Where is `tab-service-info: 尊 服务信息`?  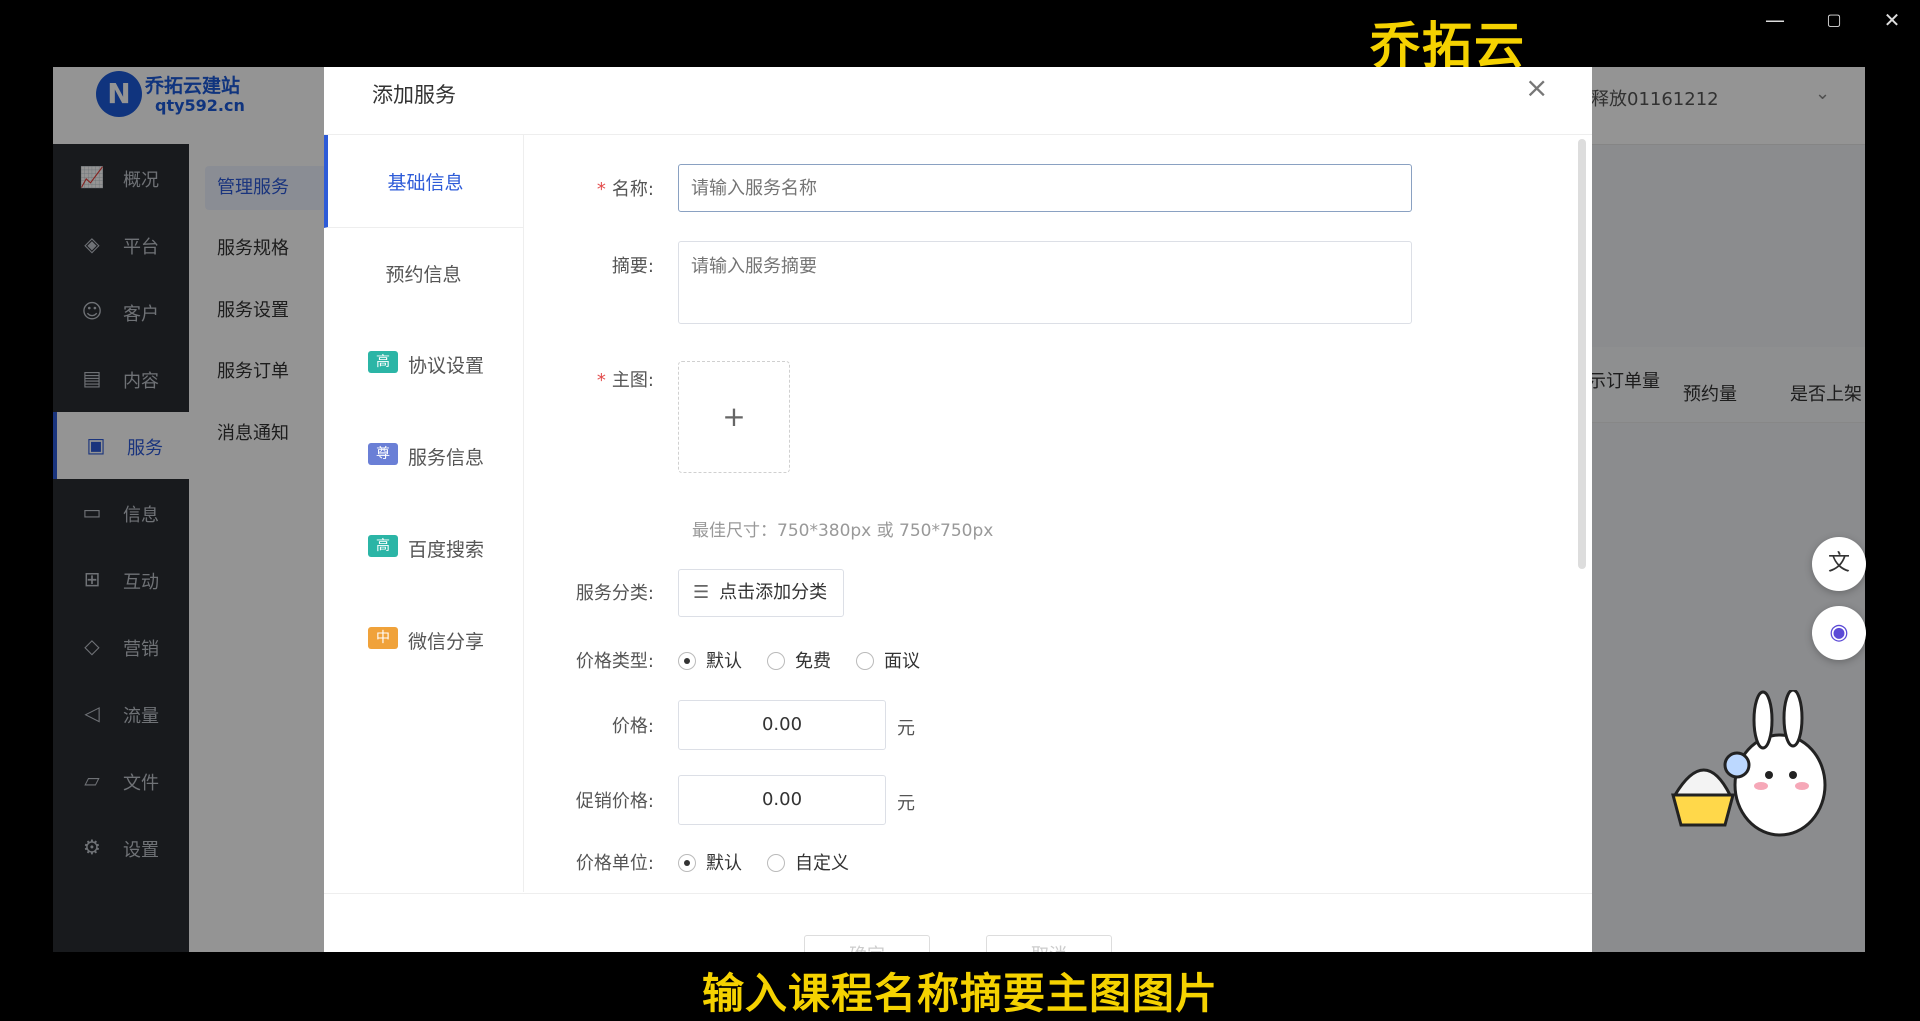 tab-service-info: 尊 服务信息 is located at coordinates (423, 457).